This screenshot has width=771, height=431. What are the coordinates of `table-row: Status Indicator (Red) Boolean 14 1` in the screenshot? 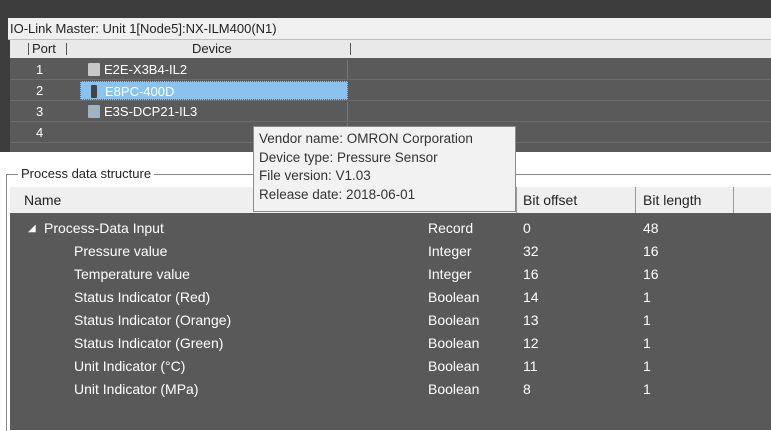 It's located at (390, 297).